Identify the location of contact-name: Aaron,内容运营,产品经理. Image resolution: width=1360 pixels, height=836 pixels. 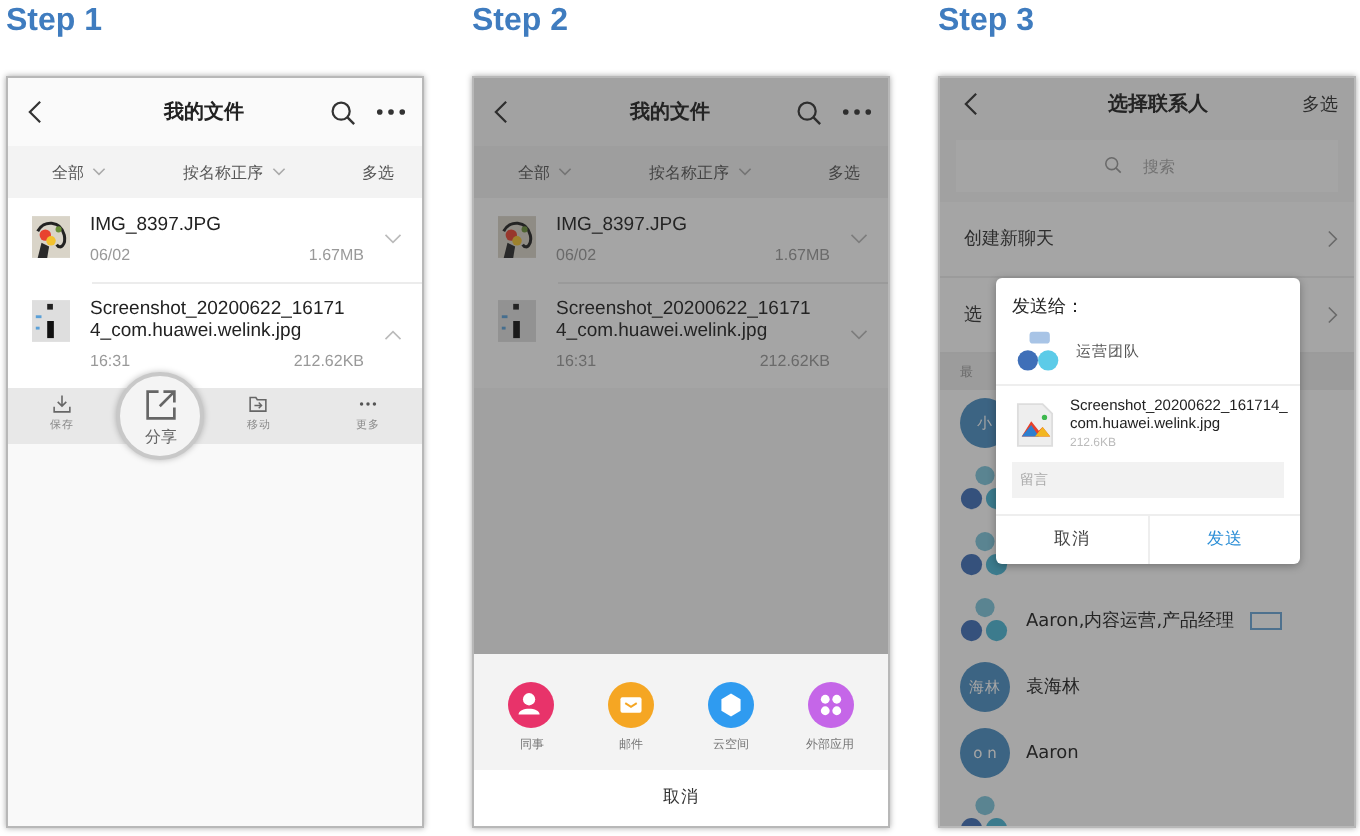
(1130, 621).